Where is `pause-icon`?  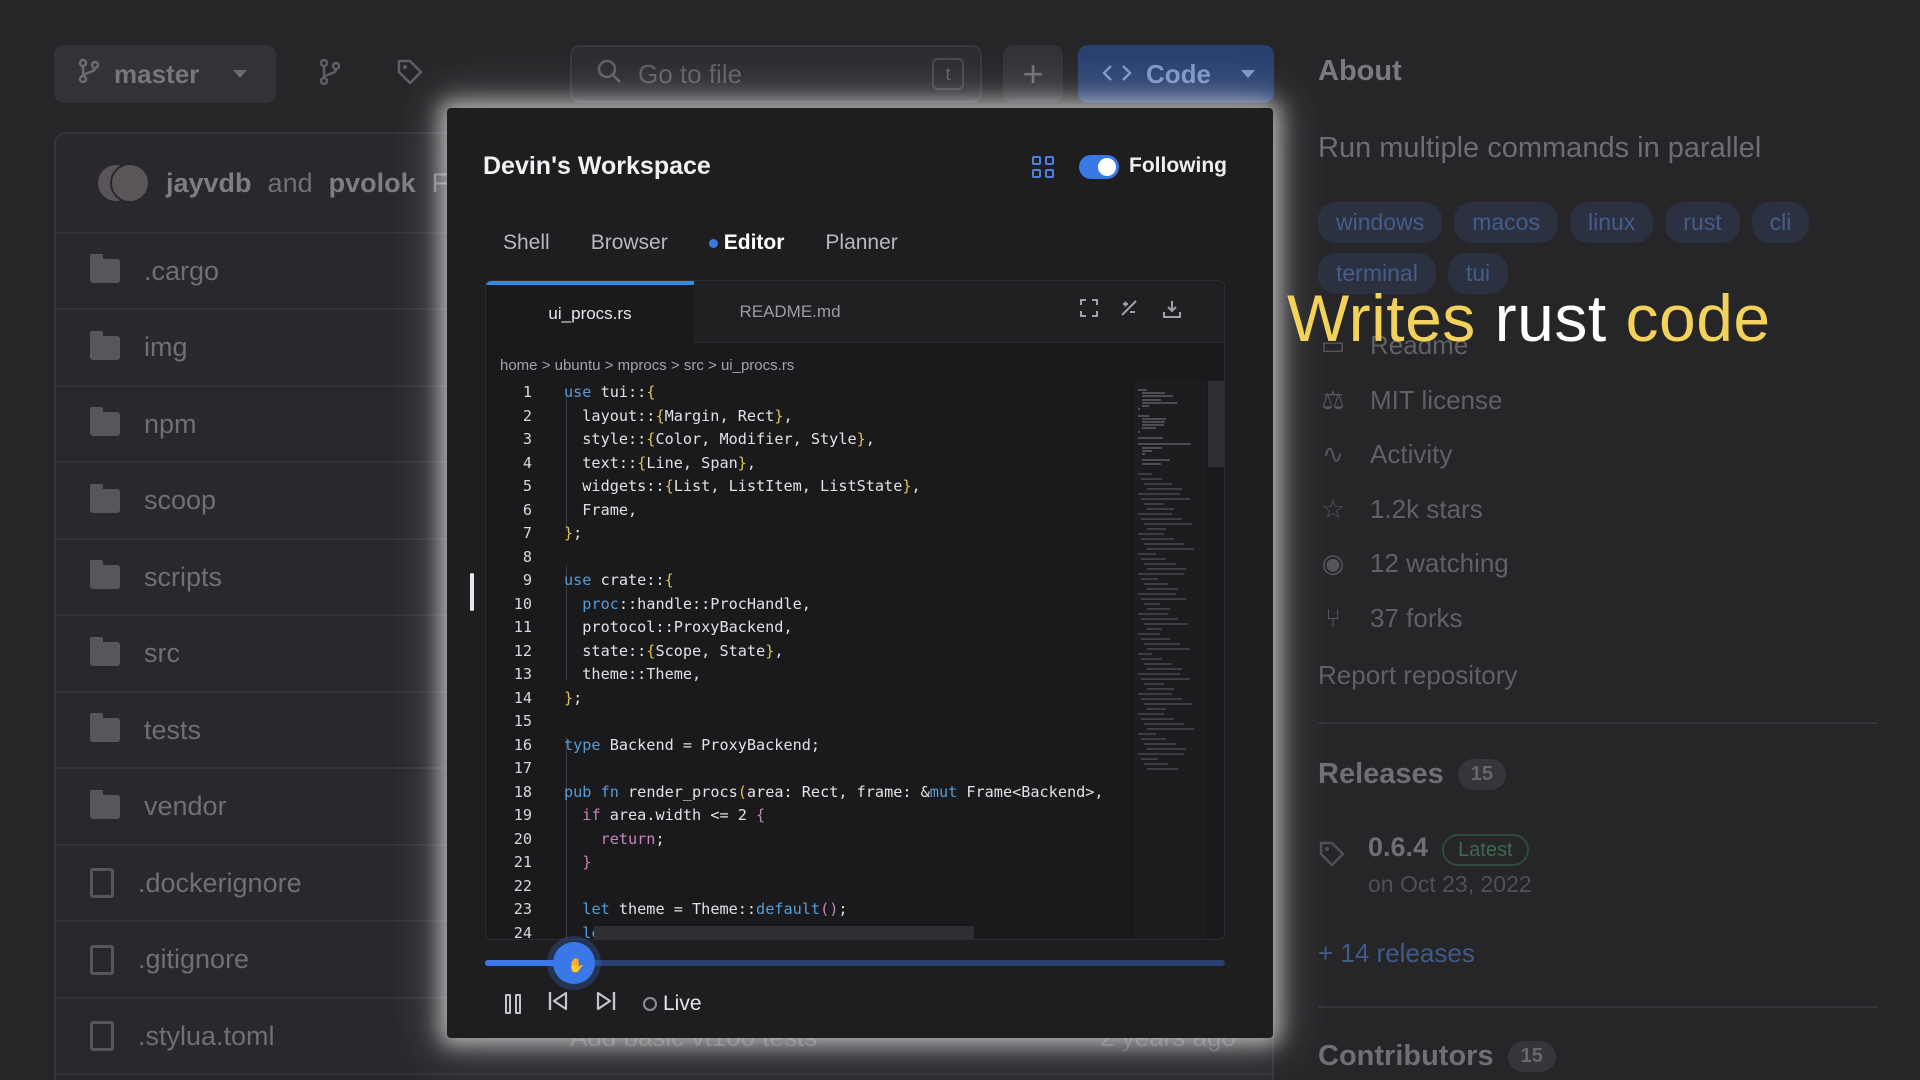
pause-icon is located at coordinates (513, 1004).